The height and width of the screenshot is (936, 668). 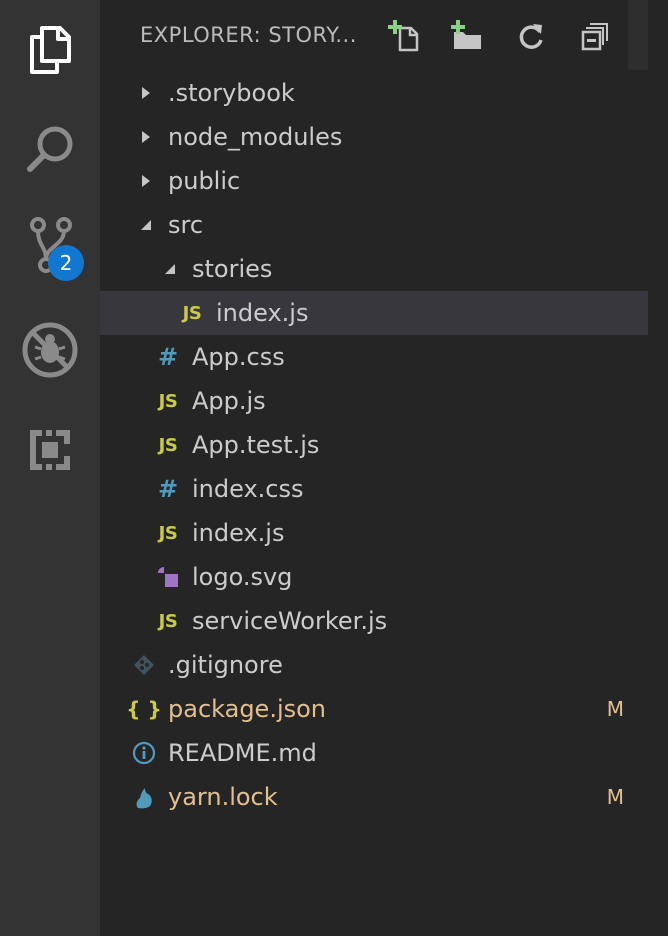 I want to click on git-file-icon, so click(x=144, y=665).